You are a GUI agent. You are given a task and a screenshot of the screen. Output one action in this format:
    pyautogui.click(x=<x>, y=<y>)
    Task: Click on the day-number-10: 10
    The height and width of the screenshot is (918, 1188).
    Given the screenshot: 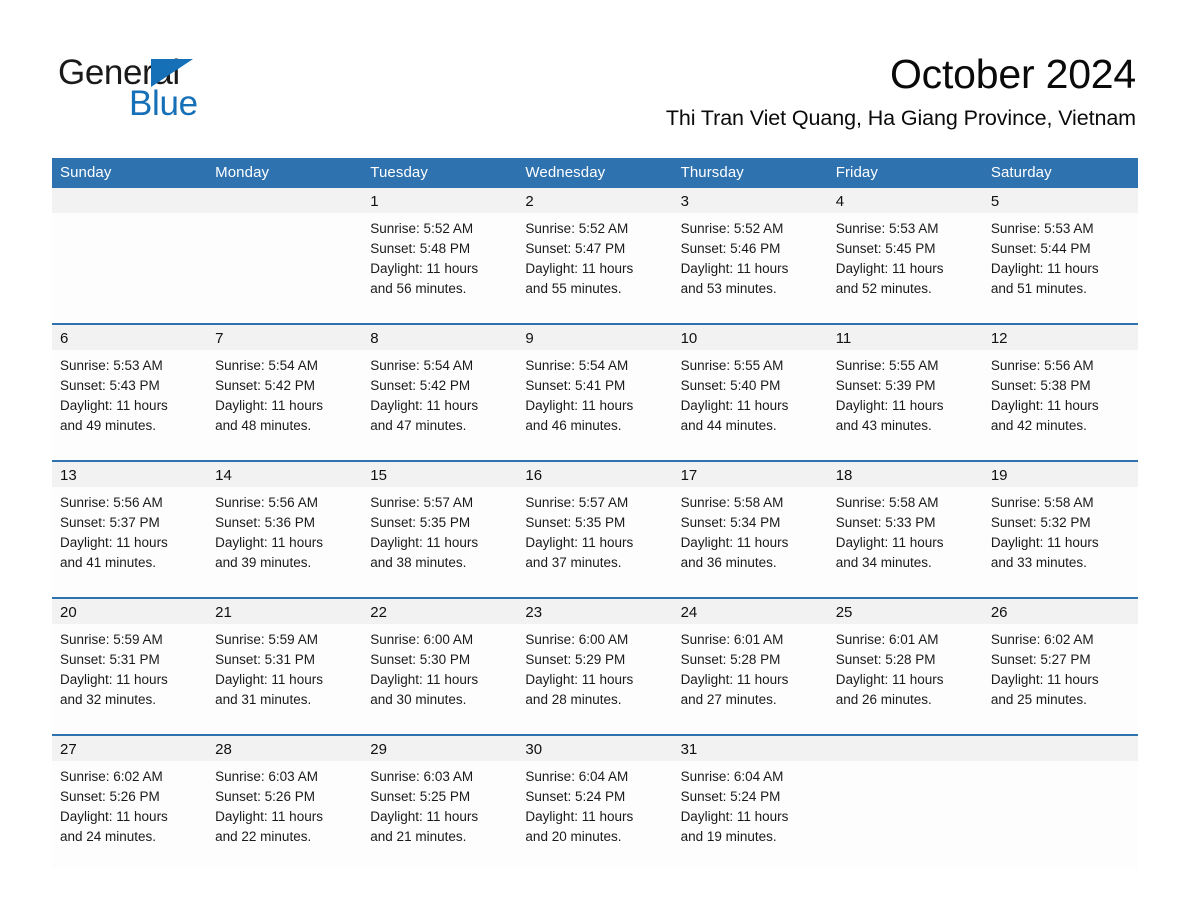 What is the action you would take?
    pyautogui.click(x=750, y=337)
    